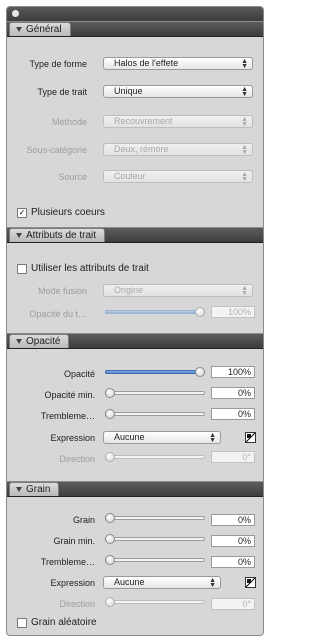 This screenshot has height=642, width=320. I want to click on stroke-opacity-slider, so click(155, 312).